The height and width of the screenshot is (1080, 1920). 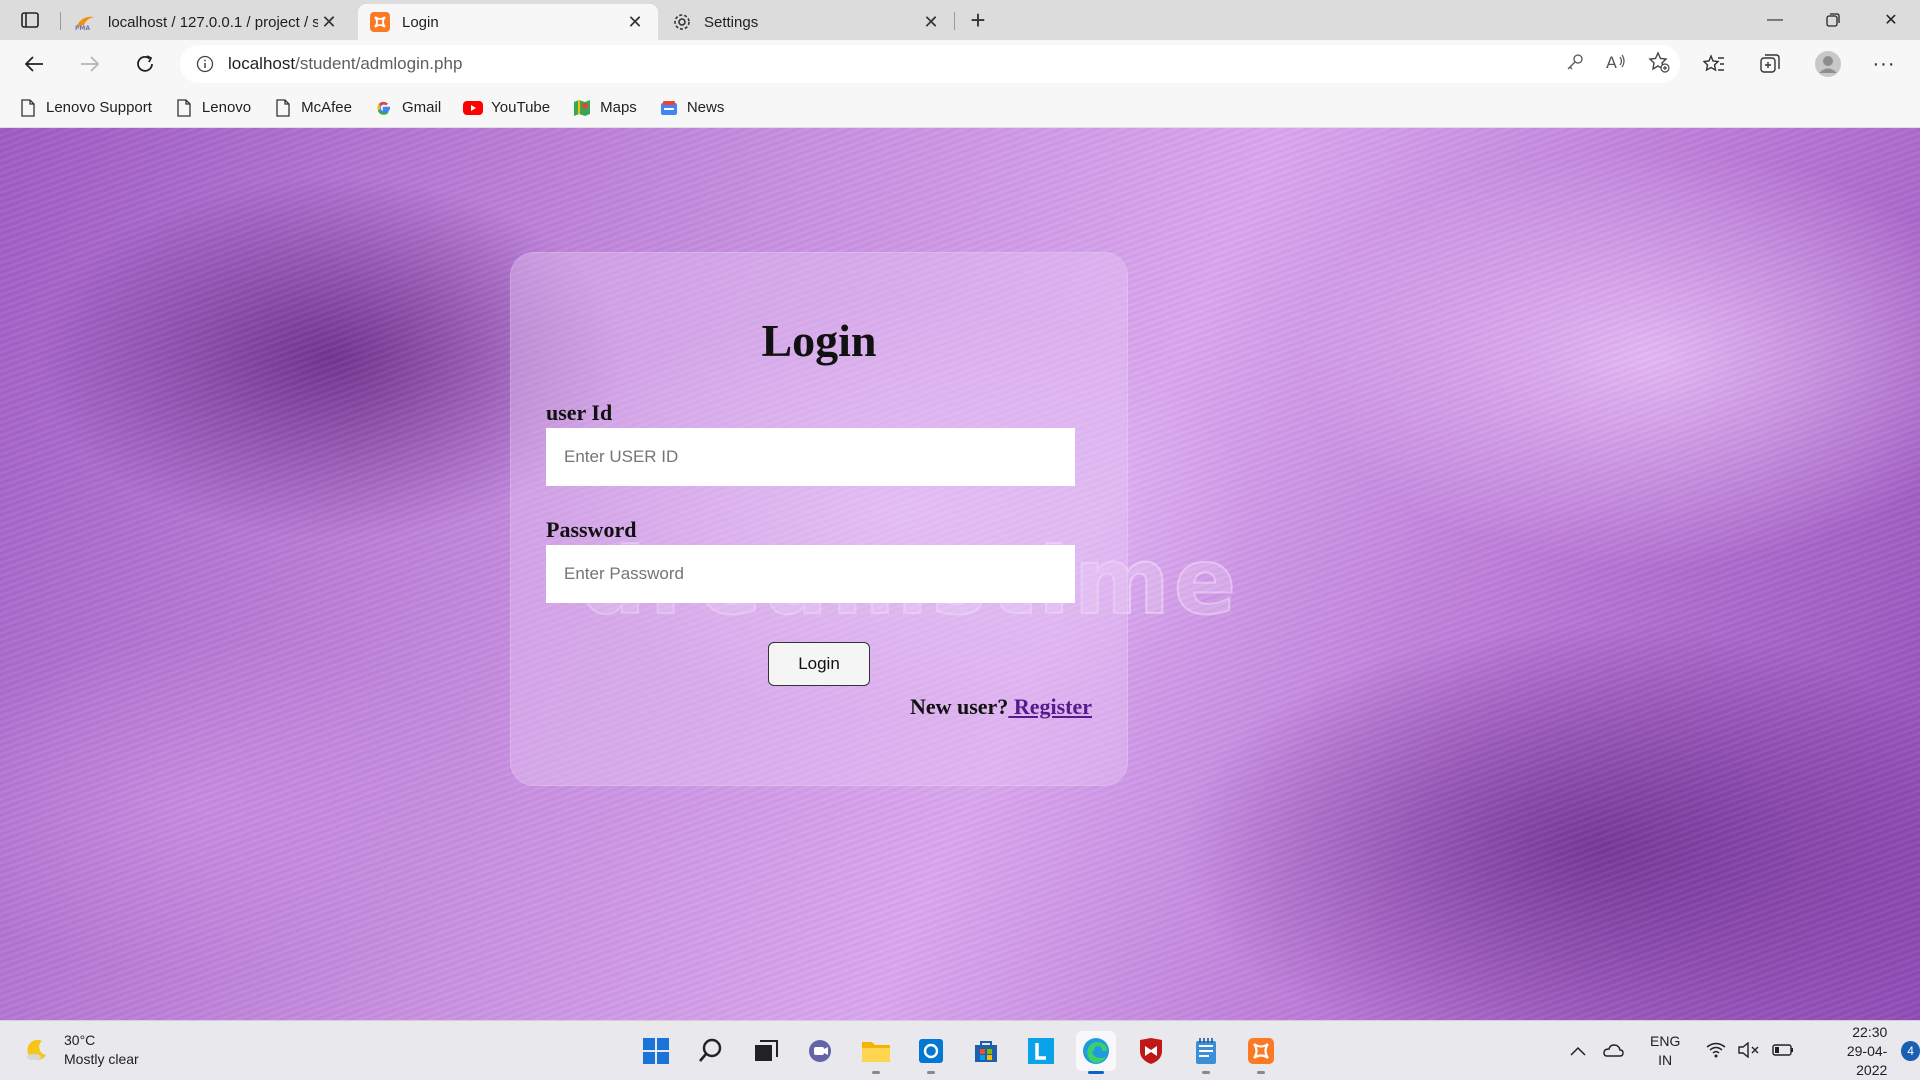 I want to click on taskbar-apps, so click(x=966, y=1051).